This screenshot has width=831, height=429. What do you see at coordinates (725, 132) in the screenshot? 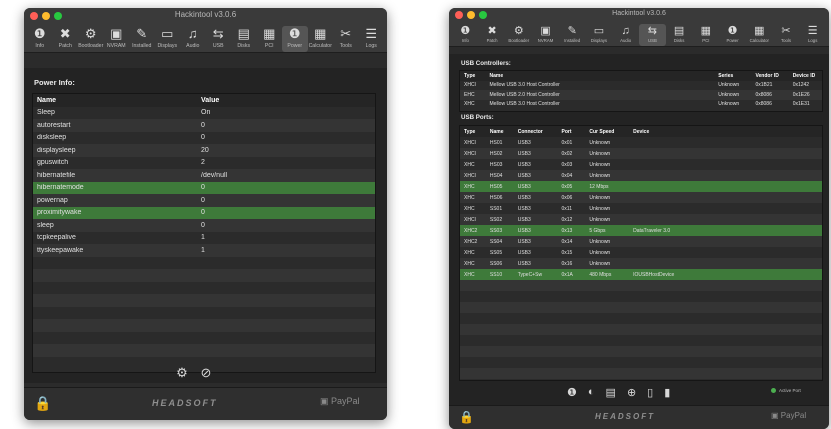
I see `column-header: Device` at bounding box center [725, 132].